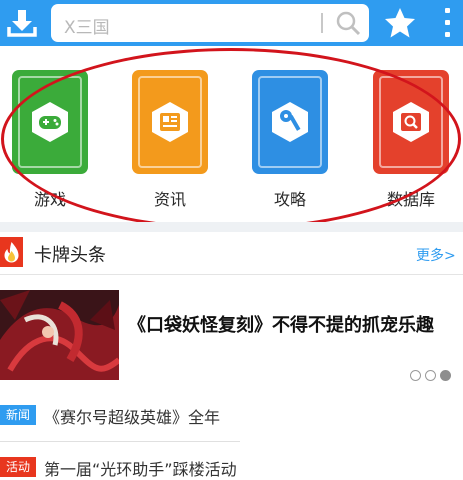 This screenshot has height=480, width=463. What do you see at coordinates (140, 468) in the screenshot?
I see `news-title: 第一届“光环助手”踩楼活动` at bounding box center [140, 468].